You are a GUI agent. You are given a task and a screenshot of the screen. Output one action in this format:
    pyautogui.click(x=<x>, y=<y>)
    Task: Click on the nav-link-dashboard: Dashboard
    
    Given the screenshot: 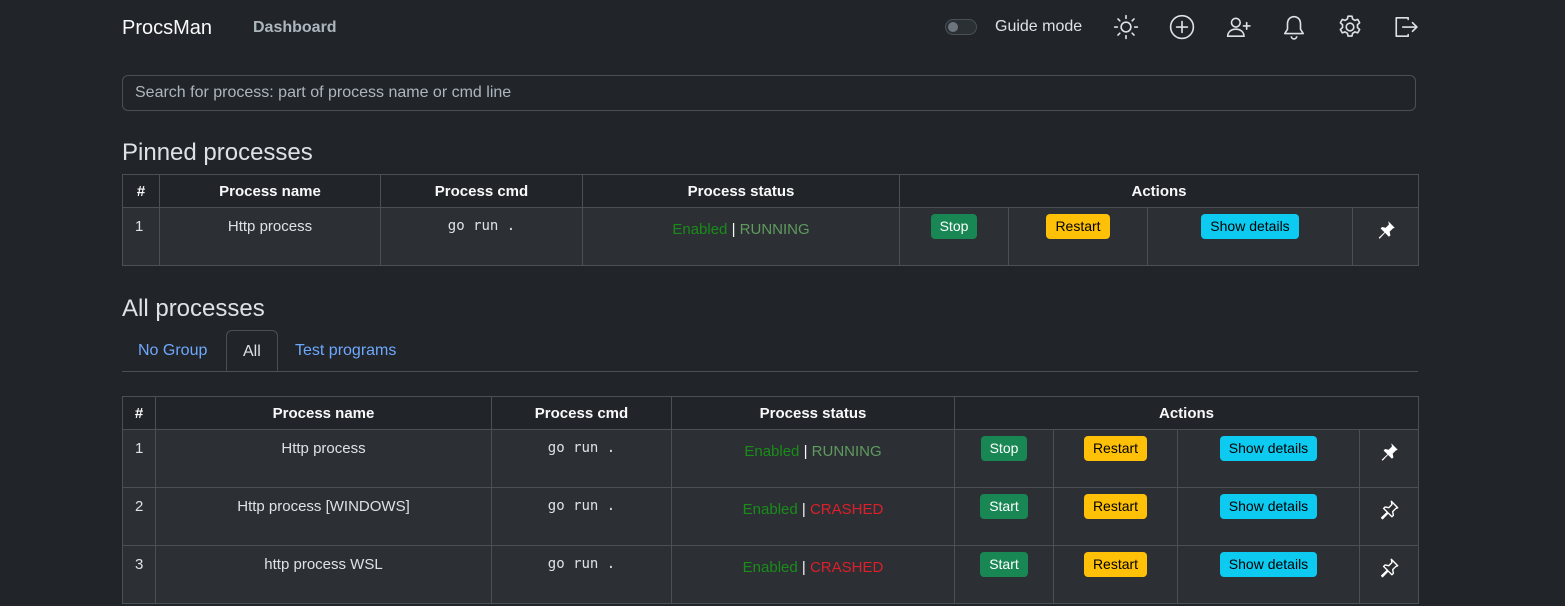 What is the action you would take?
    pyautogui.click(x=295, y=28)
    